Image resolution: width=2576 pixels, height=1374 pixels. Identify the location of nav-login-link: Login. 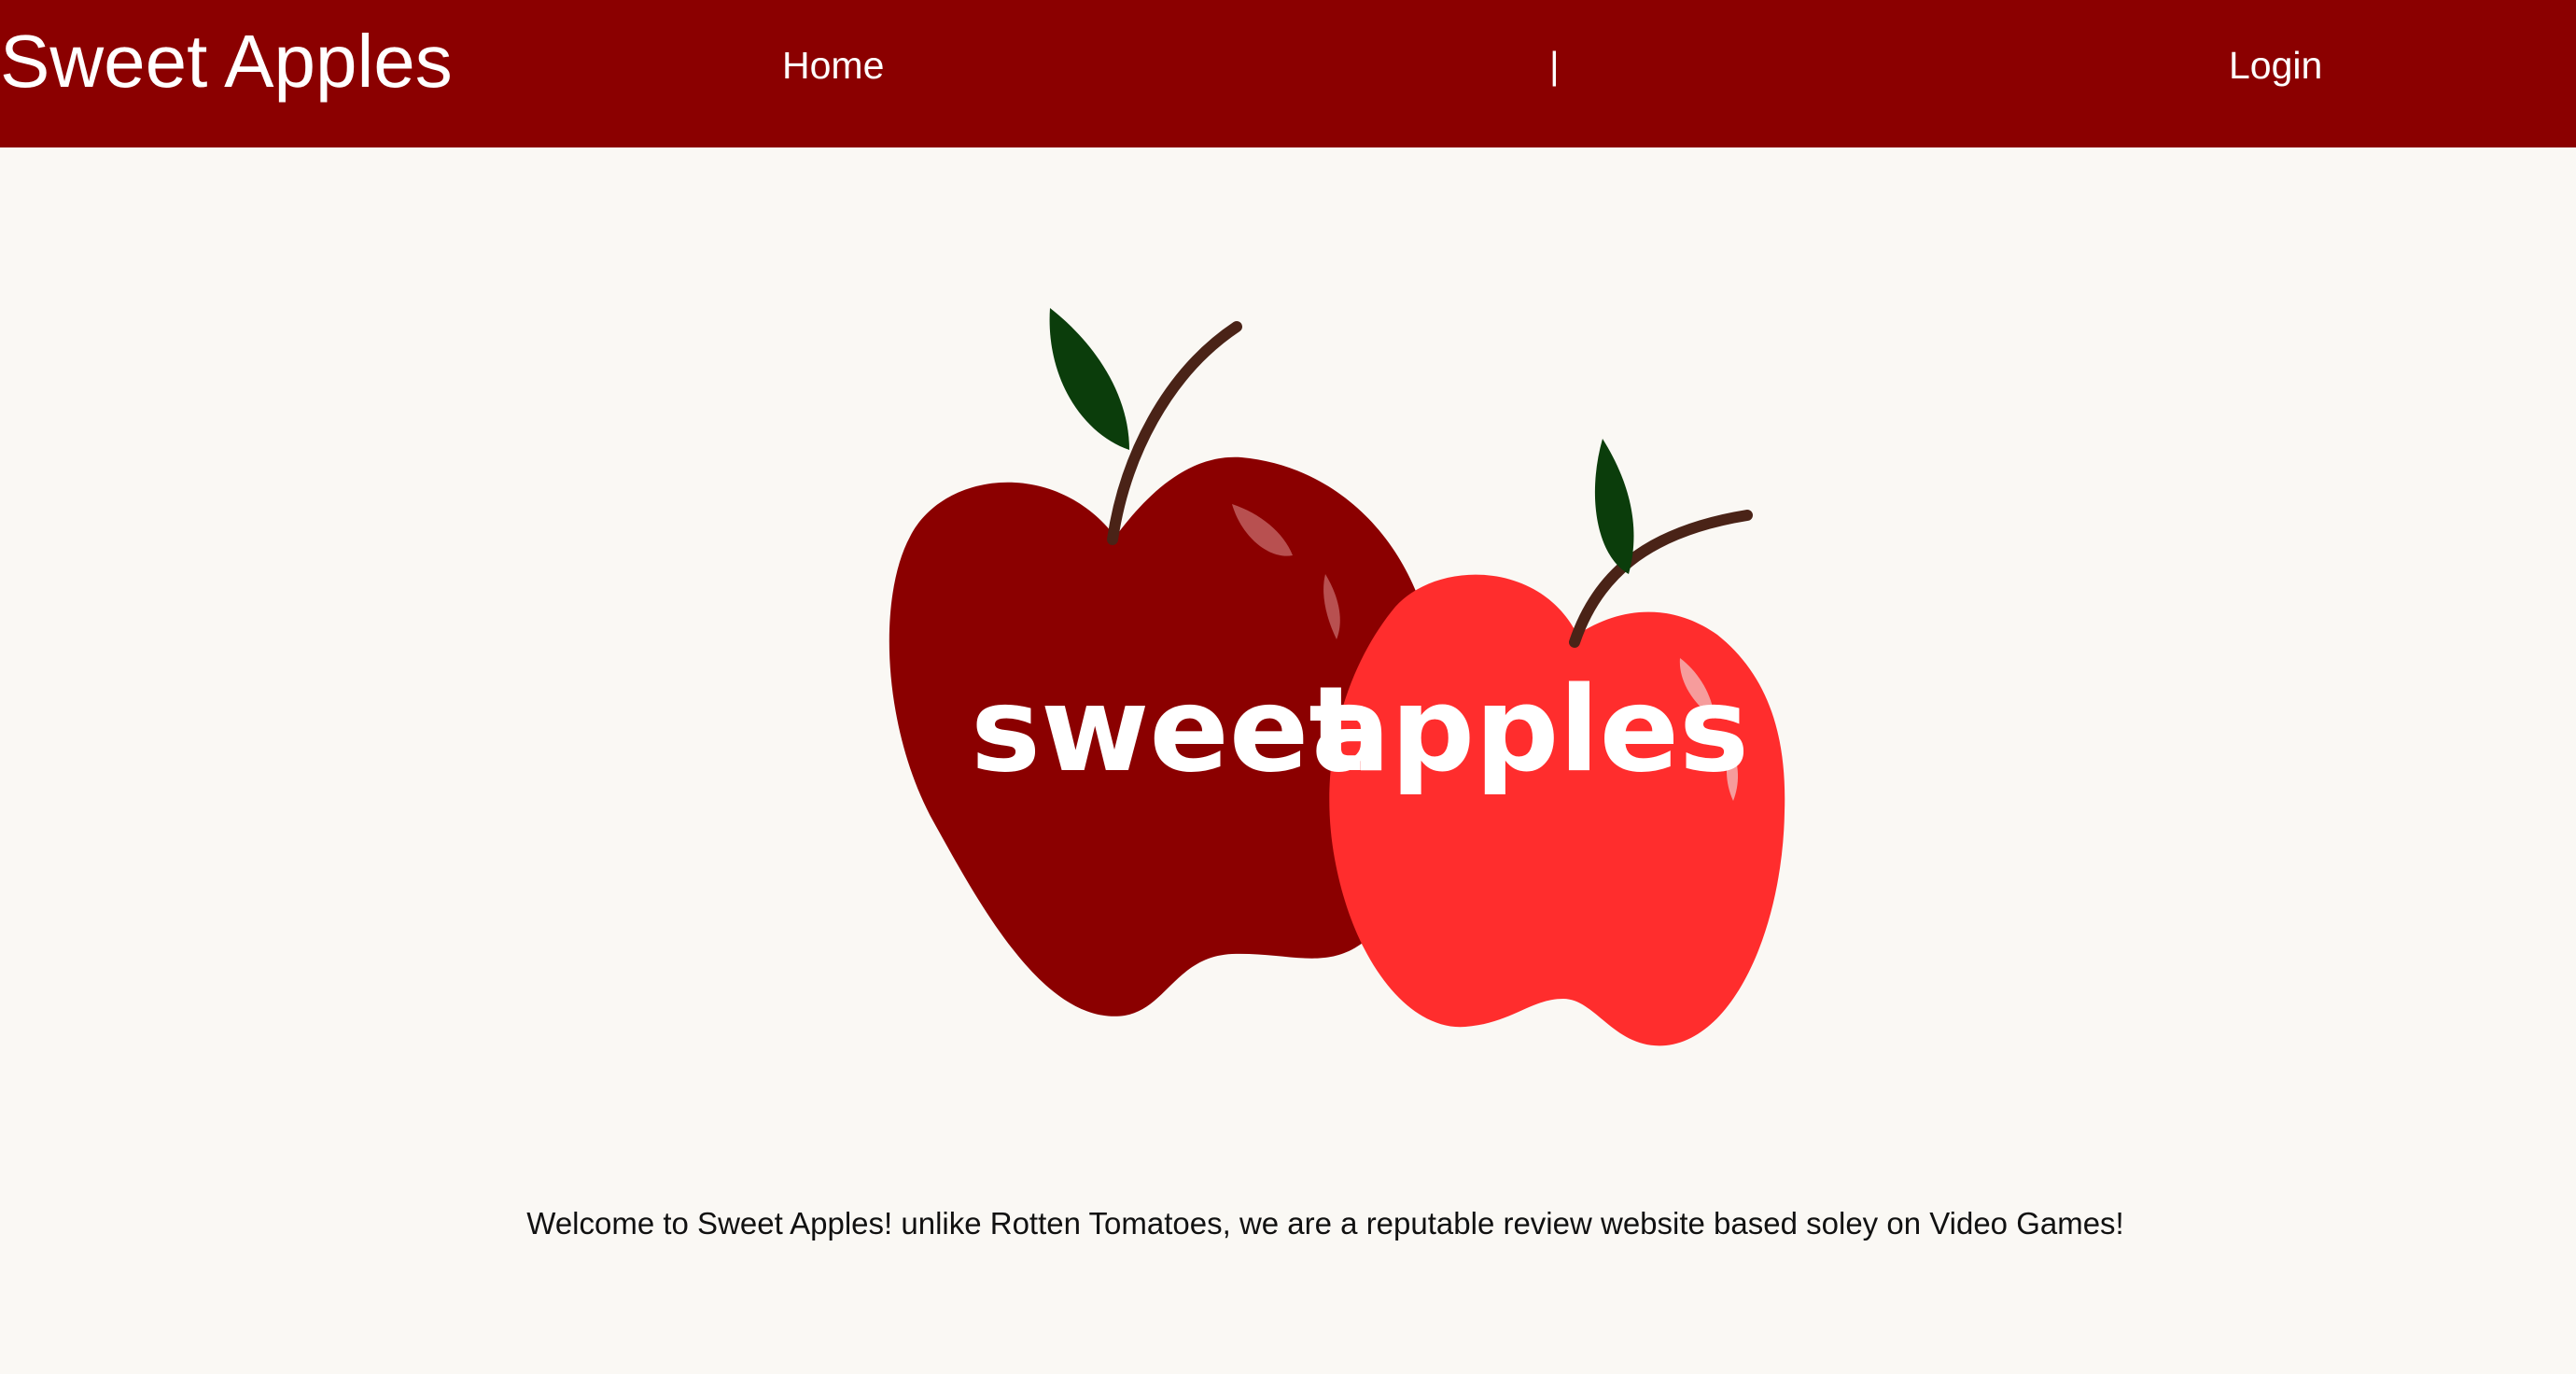
(2275, 65).